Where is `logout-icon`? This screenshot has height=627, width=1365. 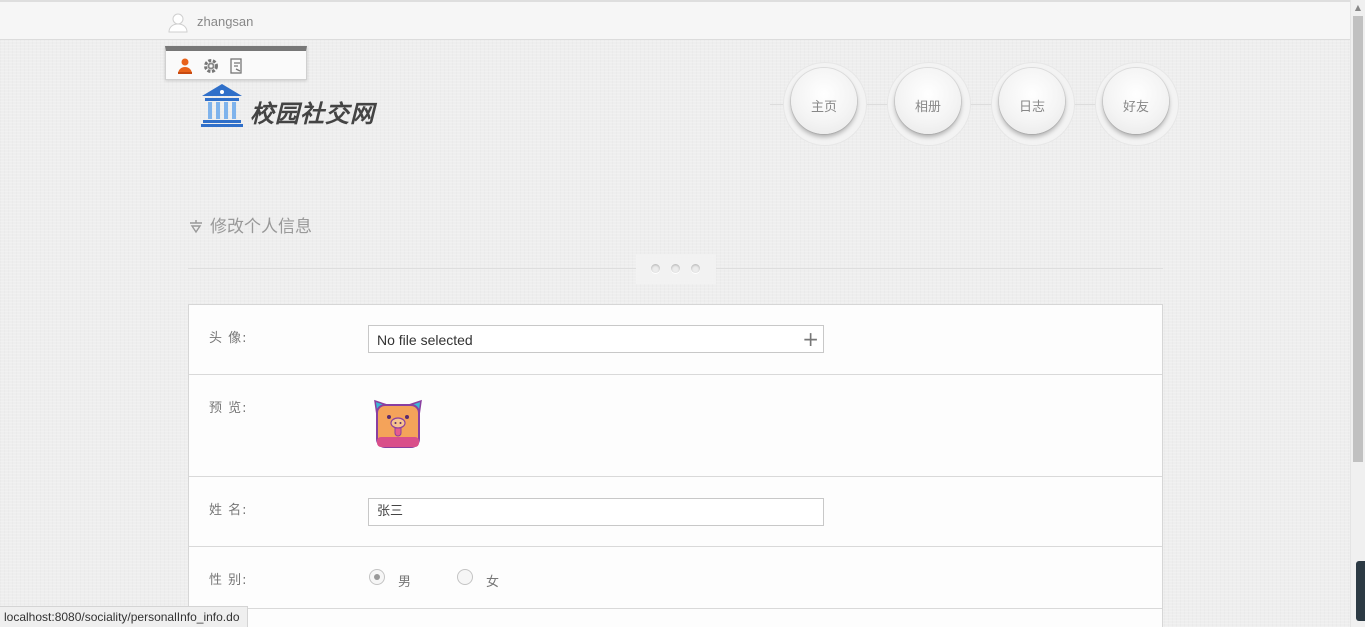 logout-icon is located at coordinates (237, 66).